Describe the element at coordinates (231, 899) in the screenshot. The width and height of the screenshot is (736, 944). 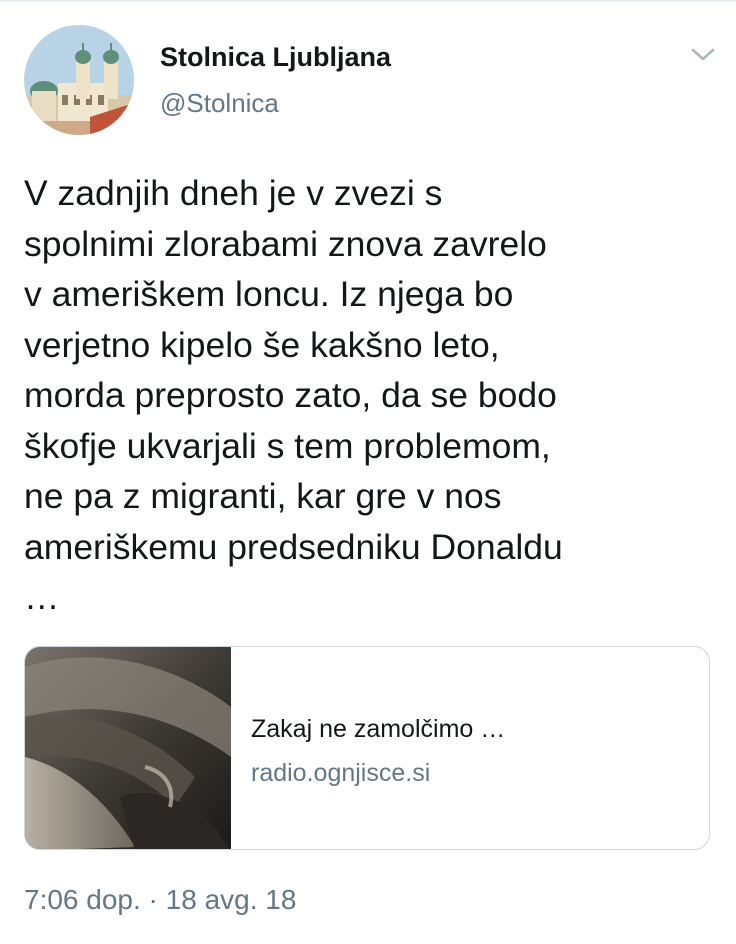
I see `tweet-date: 18 avg. 18` at that location.